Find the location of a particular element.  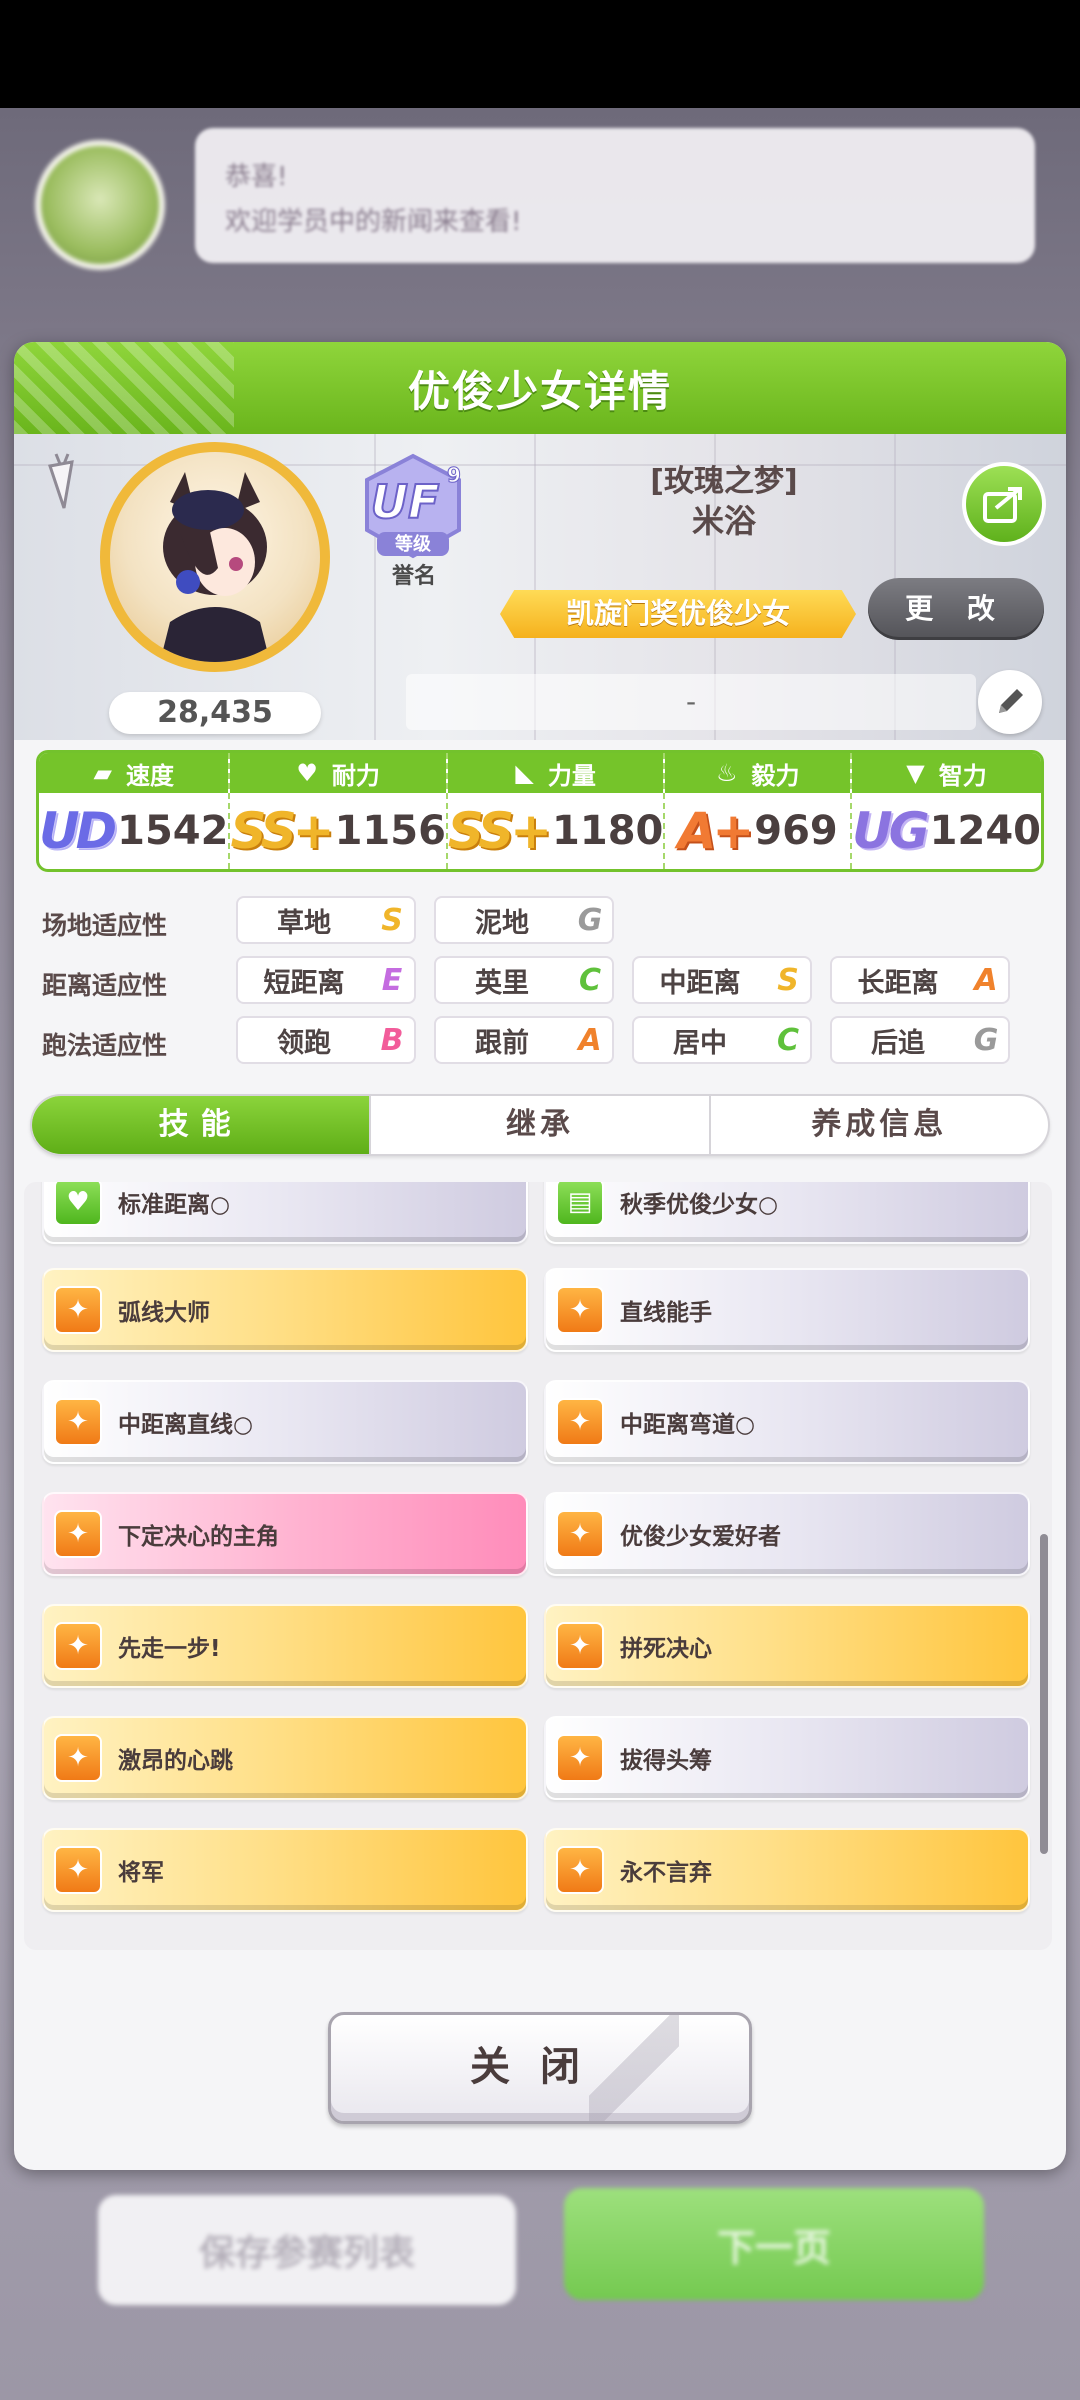

character-title: [玫瑰之梦] is located at coordinates (724, 481).